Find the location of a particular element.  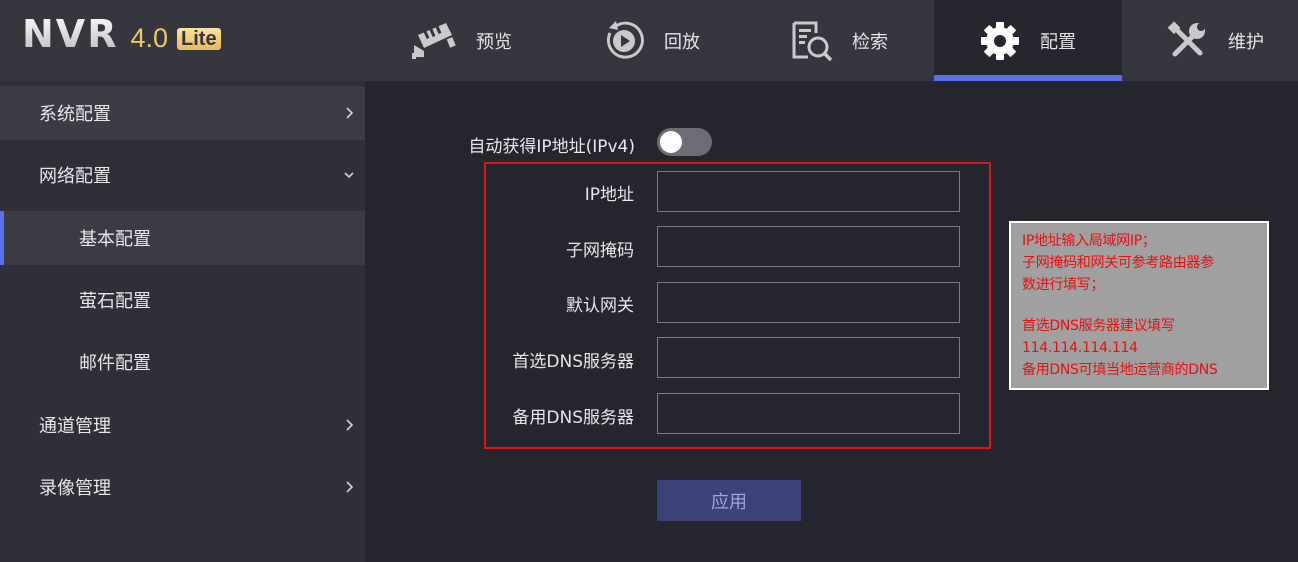

preferred-dns-label: 首选DNS服务器 is located at coordinates (573, 362).